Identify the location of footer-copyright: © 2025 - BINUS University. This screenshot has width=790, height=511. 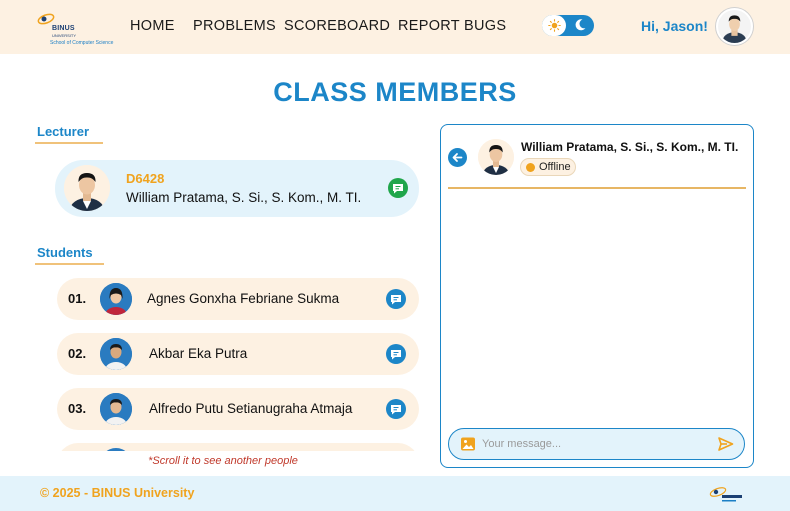
(117, 493).